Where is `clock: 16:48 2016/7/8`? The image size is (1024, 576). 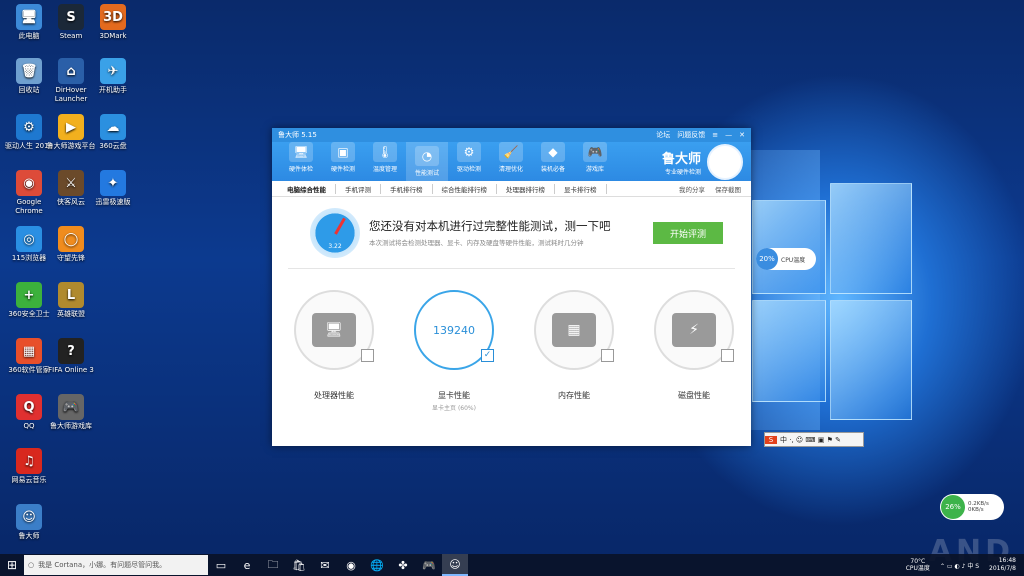
clock: 16:48 2016/7/8 is located at coordinates (1002, 565).